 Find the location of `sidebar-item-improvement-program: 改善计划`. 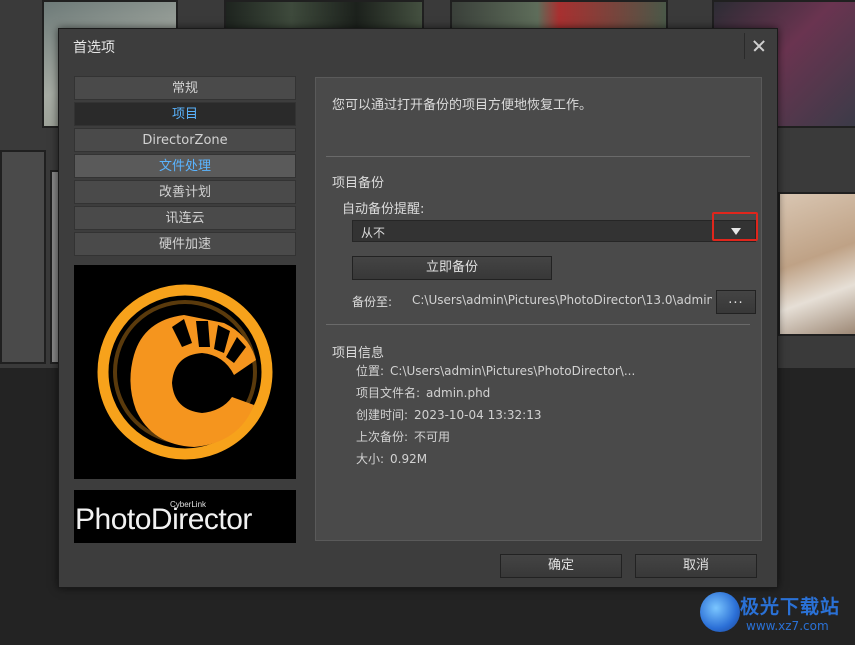

sidebar-item-improvement-program: 改善计划 is located at coordinates (185, 192).